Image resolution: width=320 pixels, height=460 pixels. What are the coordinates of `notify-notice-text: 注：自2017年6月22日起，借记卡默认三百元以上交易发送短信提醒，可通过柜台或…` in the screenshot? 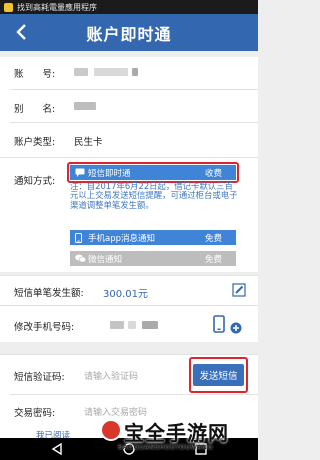 It's located at (154, 195).